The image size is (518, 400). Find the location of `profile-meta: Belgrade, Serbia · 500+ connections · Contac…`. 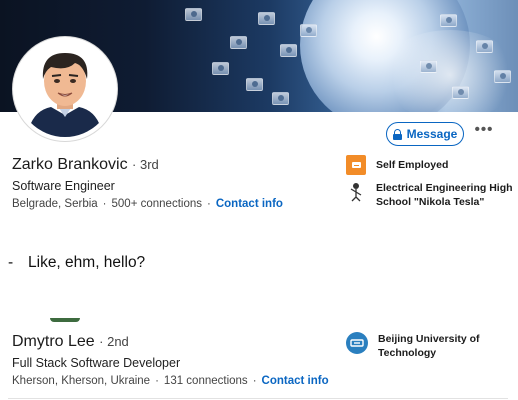

profile-meta: Belgrade, Serbia · 500+ connections · Contac… is located at coordinates (147, 204).